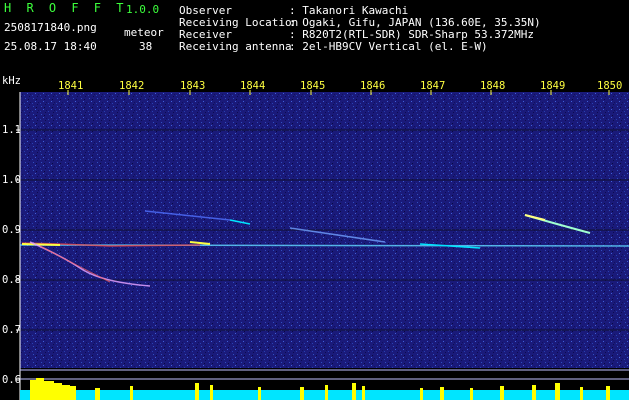 The width and height of the screenshot is (629, 400). Describe the element at coordinates (253, 86) in the screenshot. I see `time-tick-4: 1844` at that location.